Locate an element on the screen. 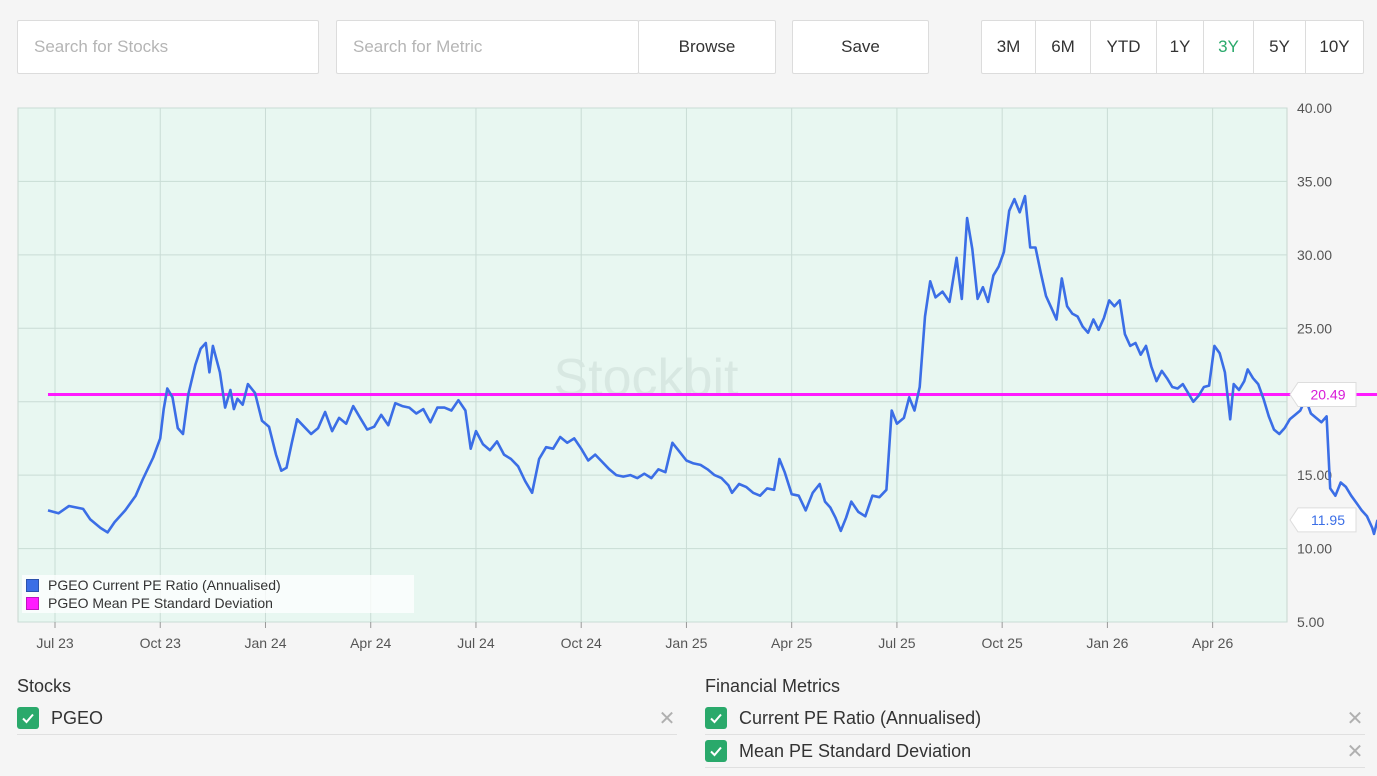 The height and width of the screenshot is (776, 1377). y-tick-label: 10.00 is located at coordinates (1314, 549).